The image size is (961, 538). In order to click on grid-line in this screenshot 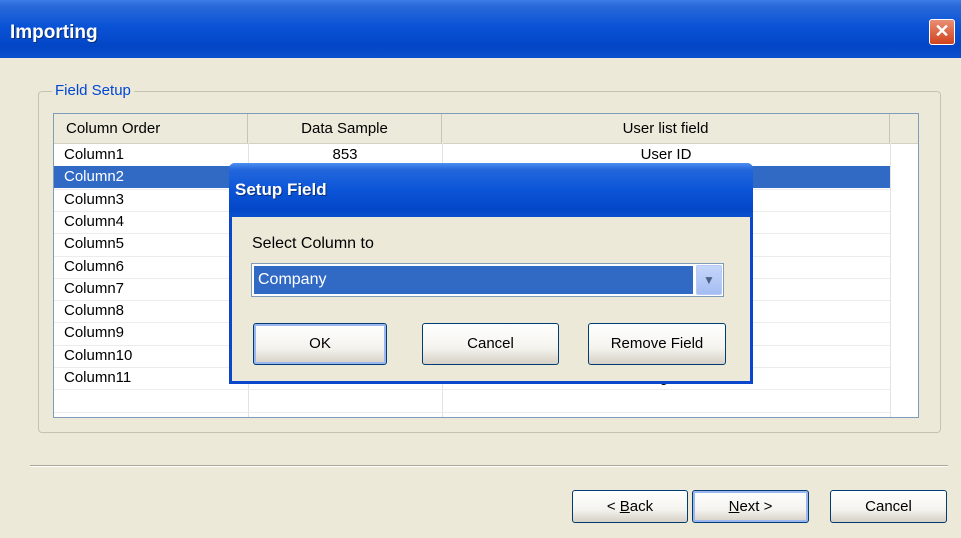, I will do `click(890, 280)`.